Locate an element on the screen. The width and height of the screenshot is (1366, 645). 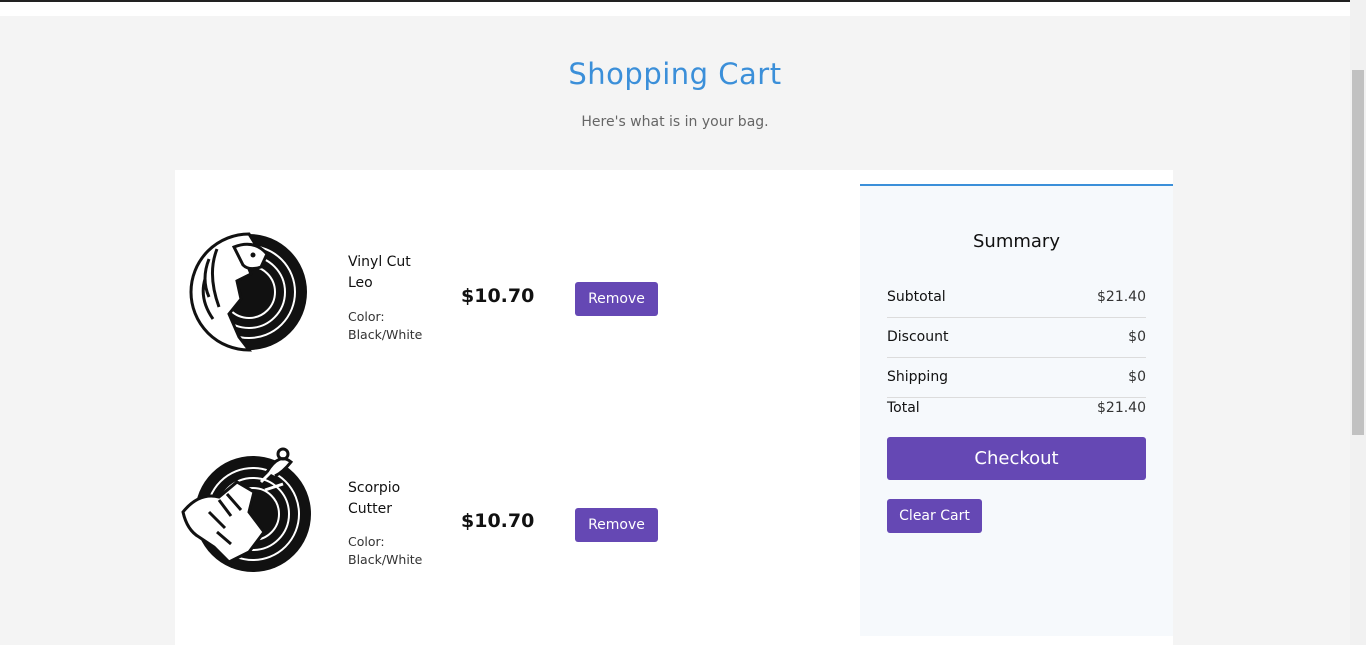
subtotal-value: $21.40 is located at coordinates (1121, 297).